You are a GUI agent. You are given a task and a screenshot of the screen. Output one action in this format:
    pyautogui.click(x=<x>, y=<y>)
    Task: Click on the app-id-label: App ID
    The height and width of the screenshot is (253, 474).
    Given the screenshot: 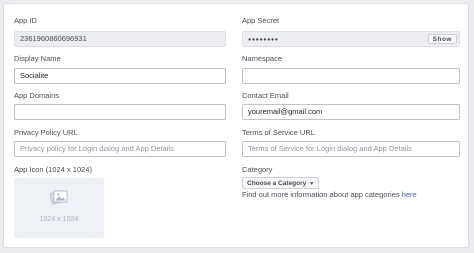 What is the action you would take?
    pyautogui.click(x=25, y=20)
    